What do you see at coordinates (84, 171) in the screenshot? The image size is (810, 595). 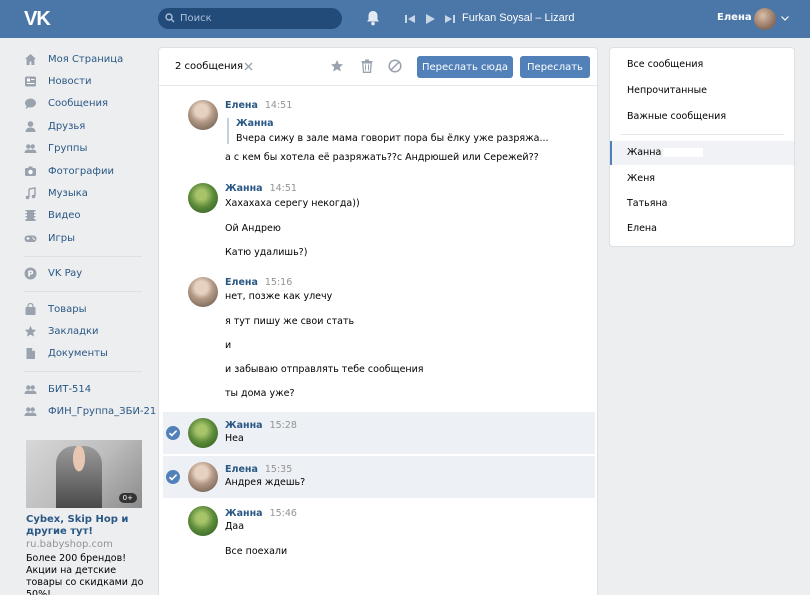 I see `sidebar-item-photos: Фотографии` at bounding box center [84, 171].